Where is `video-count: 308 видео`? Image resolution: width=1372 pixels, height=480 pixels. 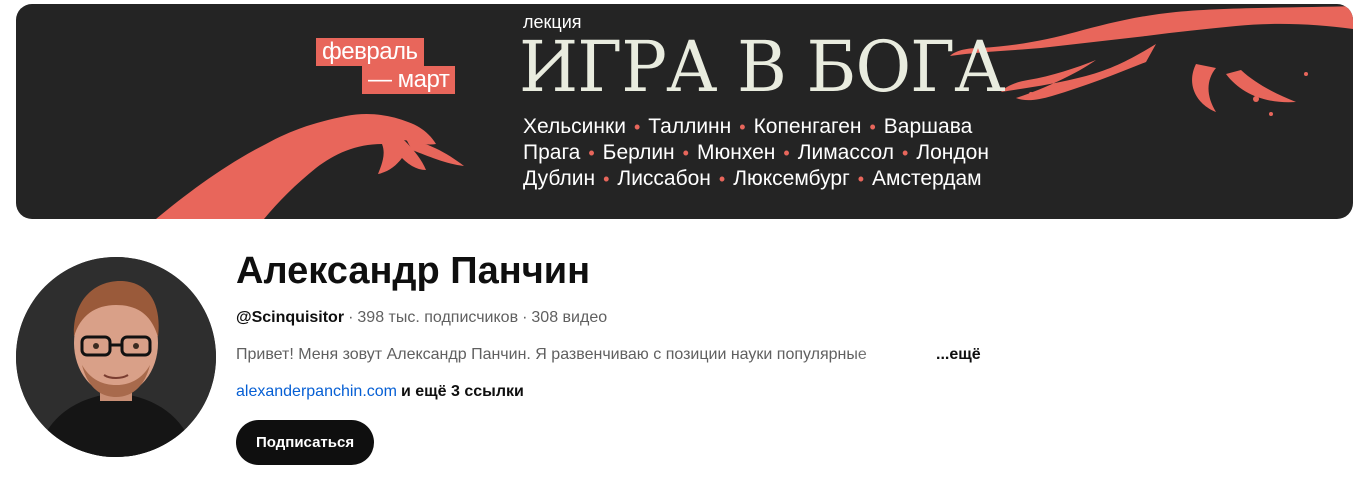
video-count: 308 видео is located at coordinates (569, 317).